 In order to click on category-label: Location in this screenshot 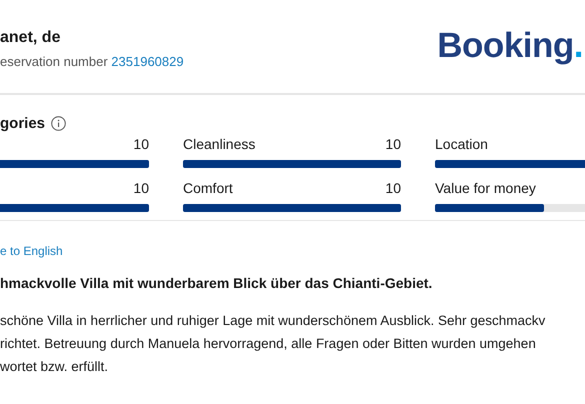, I will do `click(461, 145)`.